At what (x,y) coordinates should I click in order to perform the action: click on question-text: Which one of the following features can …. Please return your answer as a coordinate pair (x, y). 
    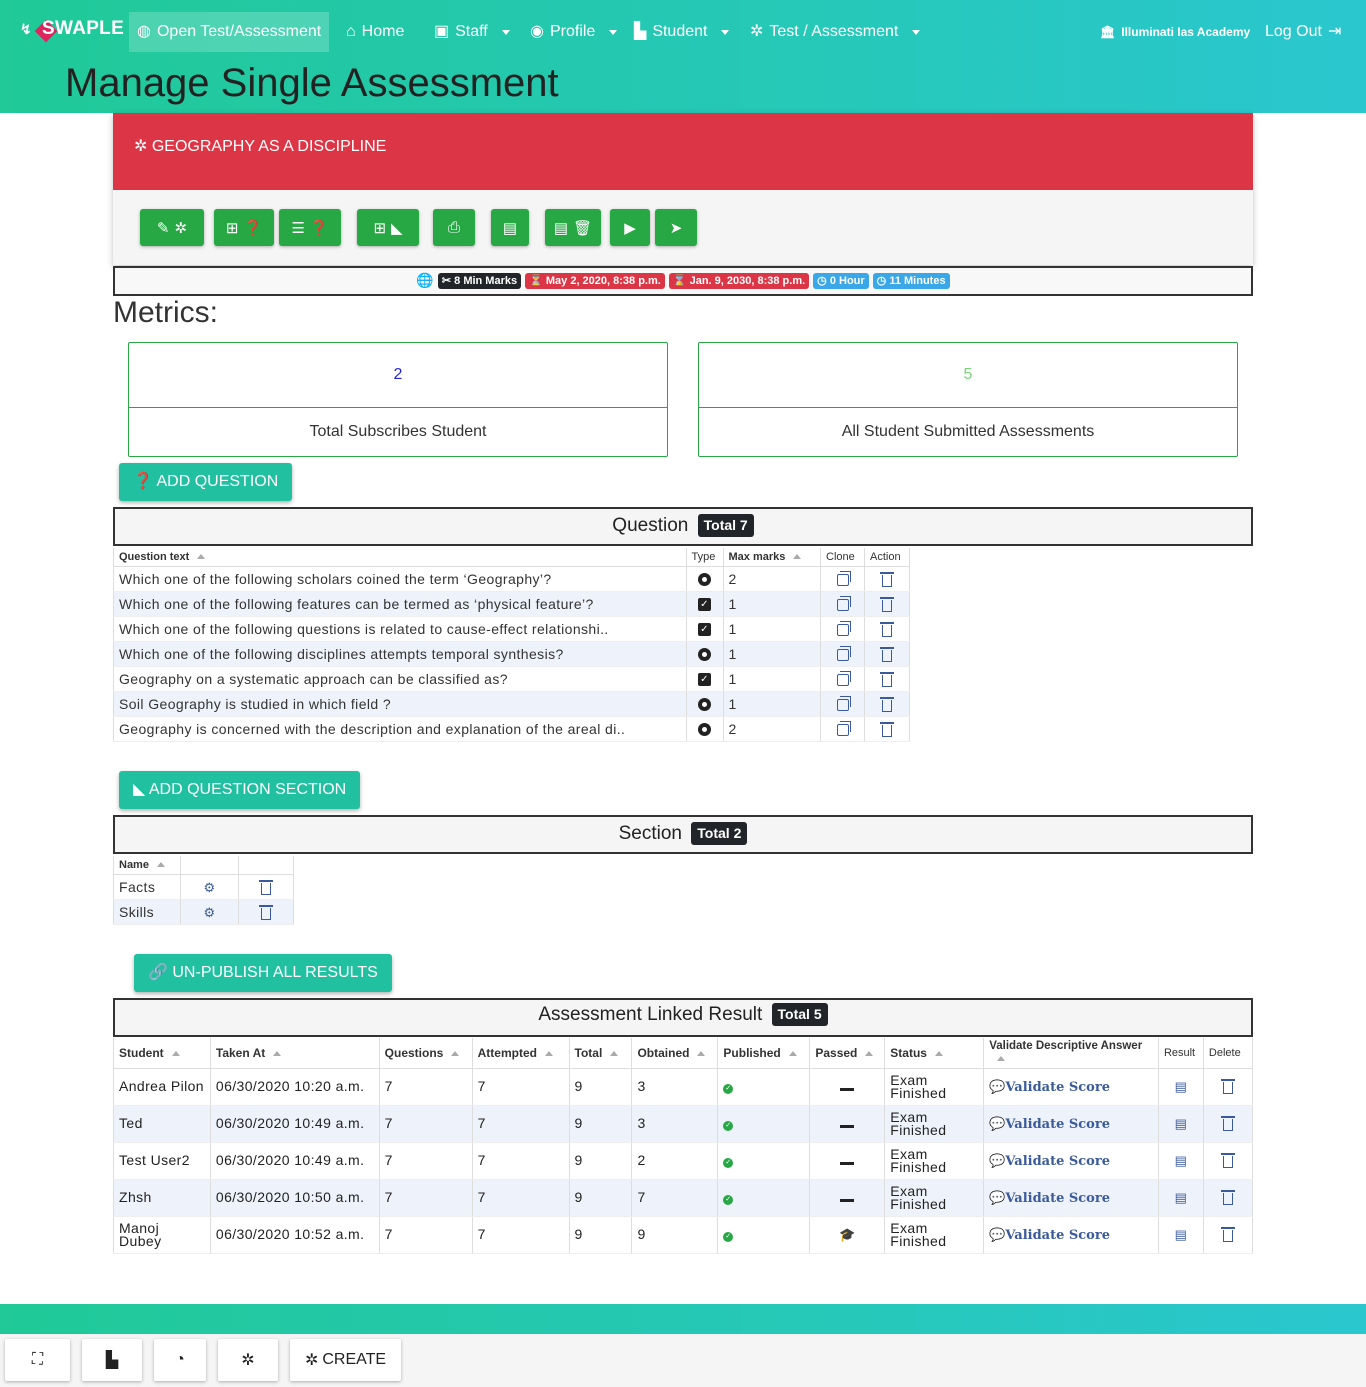
    Looking at the image, I should click on (400, 604).